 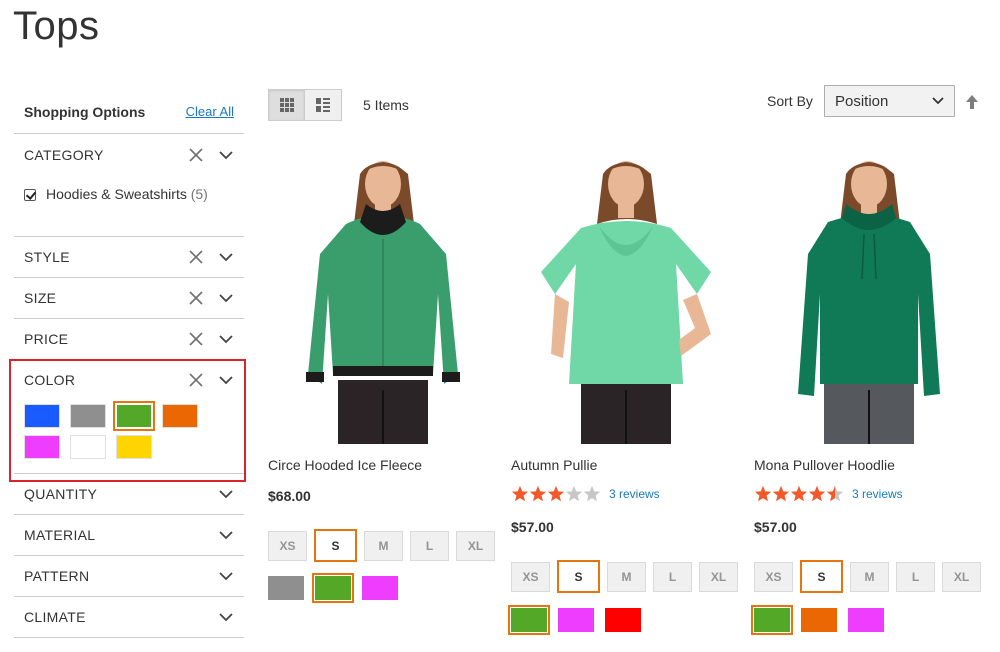 What do you see at coordinates (824, 465) in the screenshot?
I see `product-name: Mona Pullover Hoodlie` at bounding box center [824, 465].